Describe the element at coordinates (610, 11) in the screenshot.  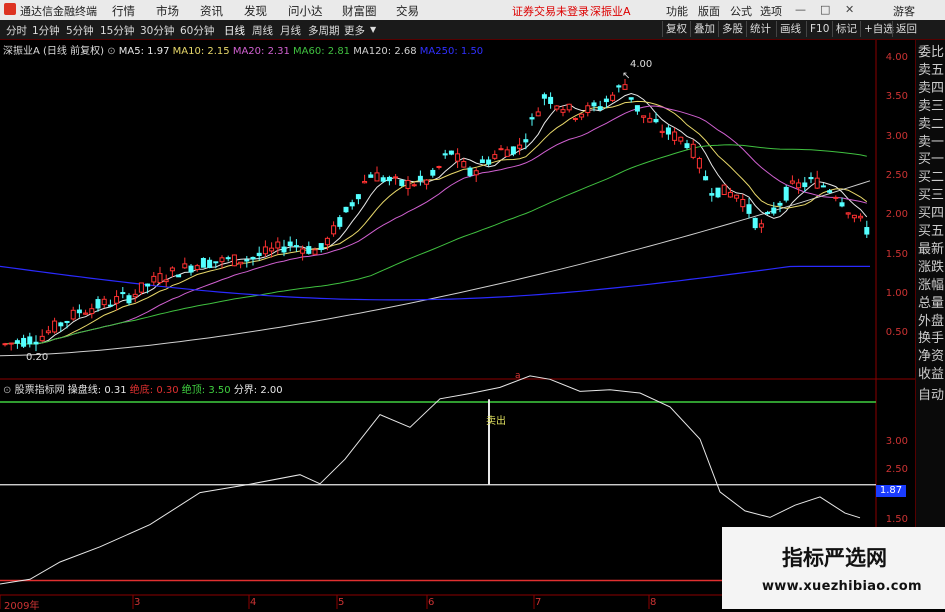
I see `current-stock: 深振业A` at that location.